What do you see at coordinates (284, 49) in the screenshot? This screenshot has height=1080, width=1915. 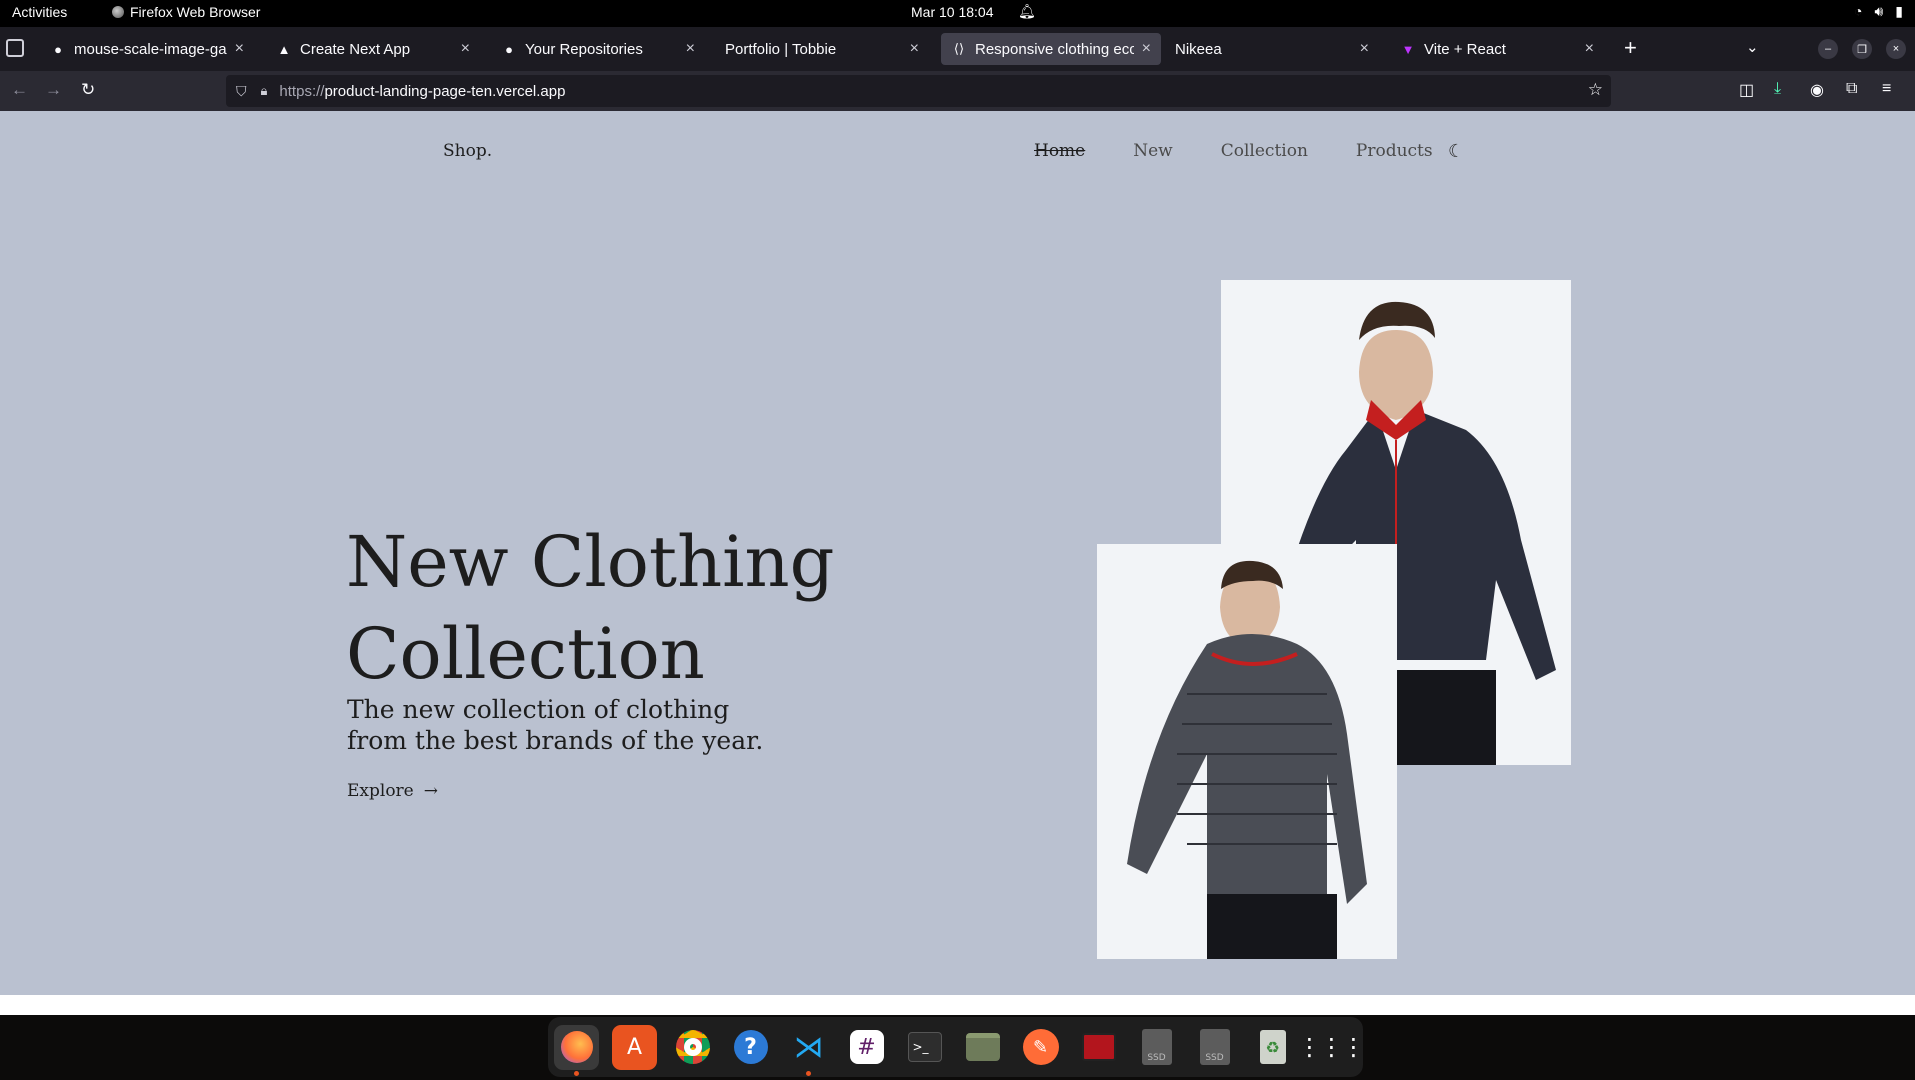 I see `triangle-icon: ▲` at bounding box center [284, 49].